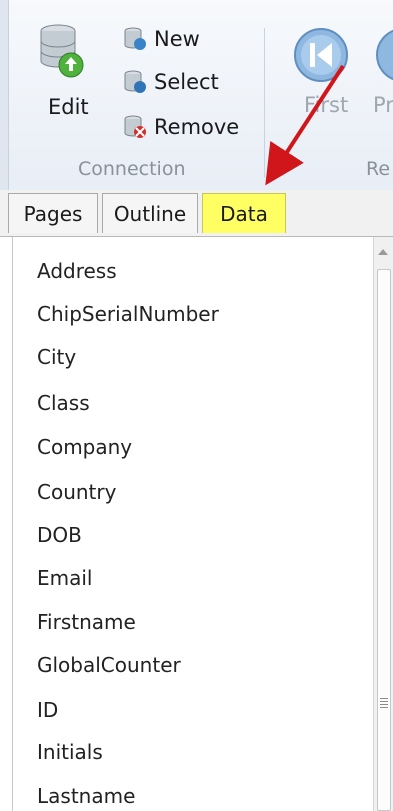 This screenshot has width=393, height=811. I want to click on database-select-icon, so click(135, 81).